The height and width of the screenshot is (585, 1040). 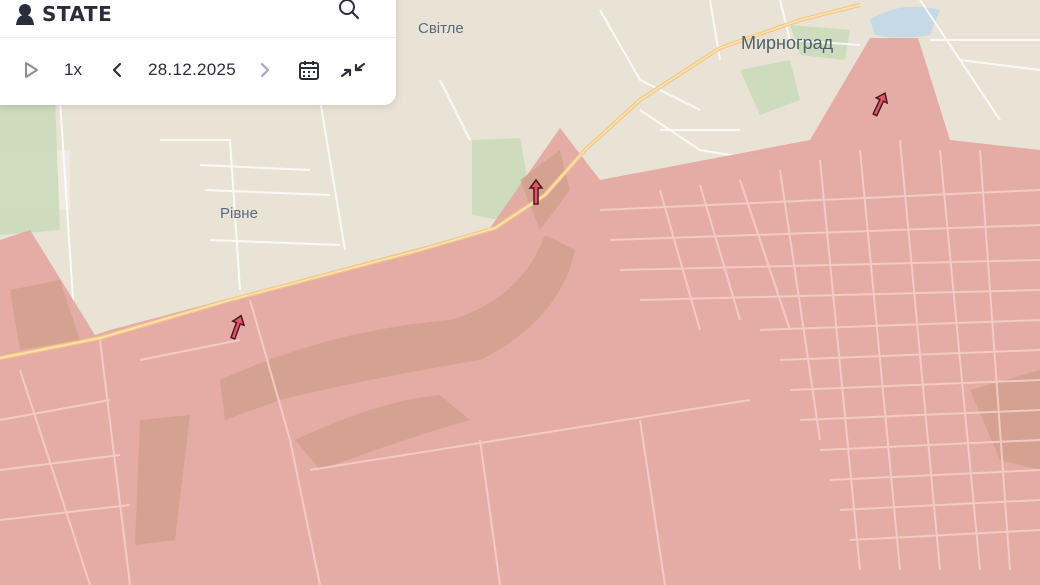 I want to click on timeline-controls: 1x 28.12.2025, so click(x=198, y=70).